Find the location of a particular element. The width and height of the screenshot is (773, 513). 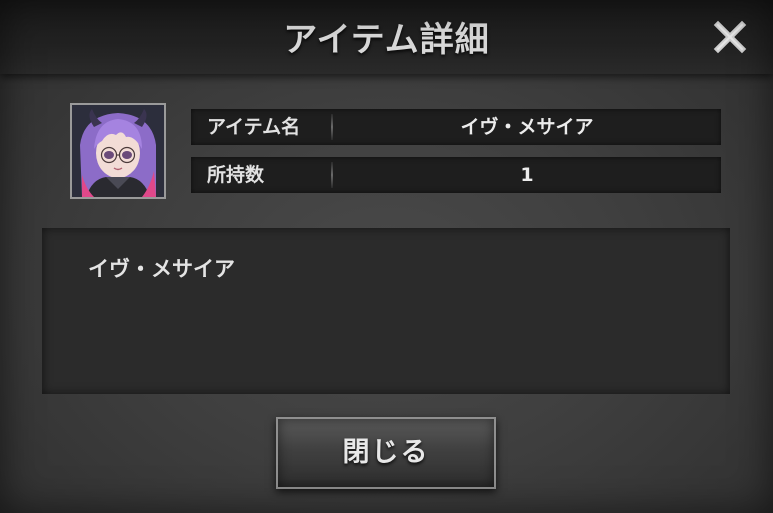

item-name-value: イヴ・メサイア is located at coordinates (527, 127).